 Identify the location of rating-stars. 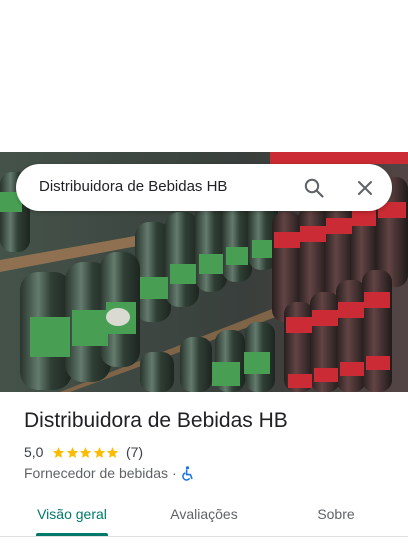
(86, 452).